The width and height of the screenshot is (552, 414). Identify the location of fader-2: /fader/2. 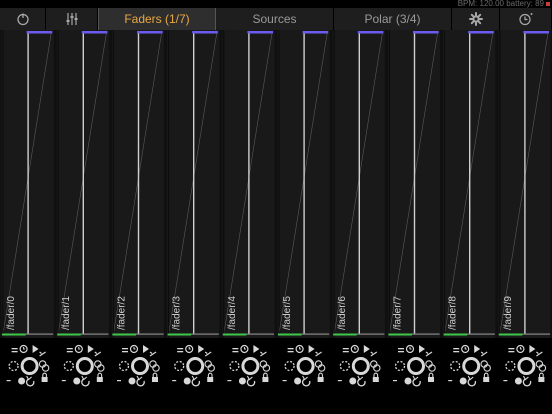
(138, 184).